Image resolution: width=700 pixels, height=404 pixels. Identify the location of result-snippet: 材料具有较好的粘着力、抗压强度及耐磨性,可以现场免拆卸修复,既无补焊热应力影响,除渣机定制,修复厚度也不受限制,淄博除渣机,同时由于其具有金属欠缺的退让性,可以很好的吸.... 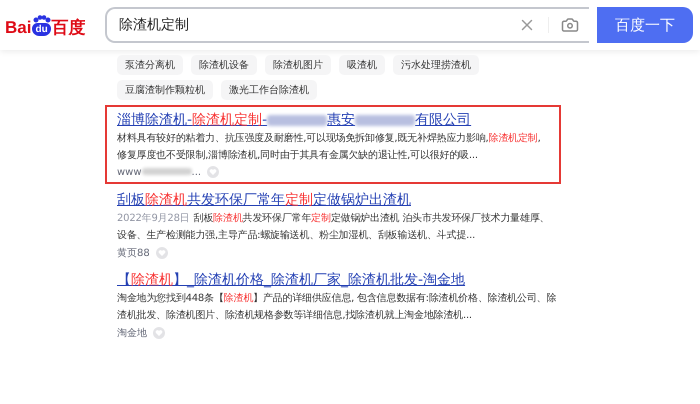
(329, 147).